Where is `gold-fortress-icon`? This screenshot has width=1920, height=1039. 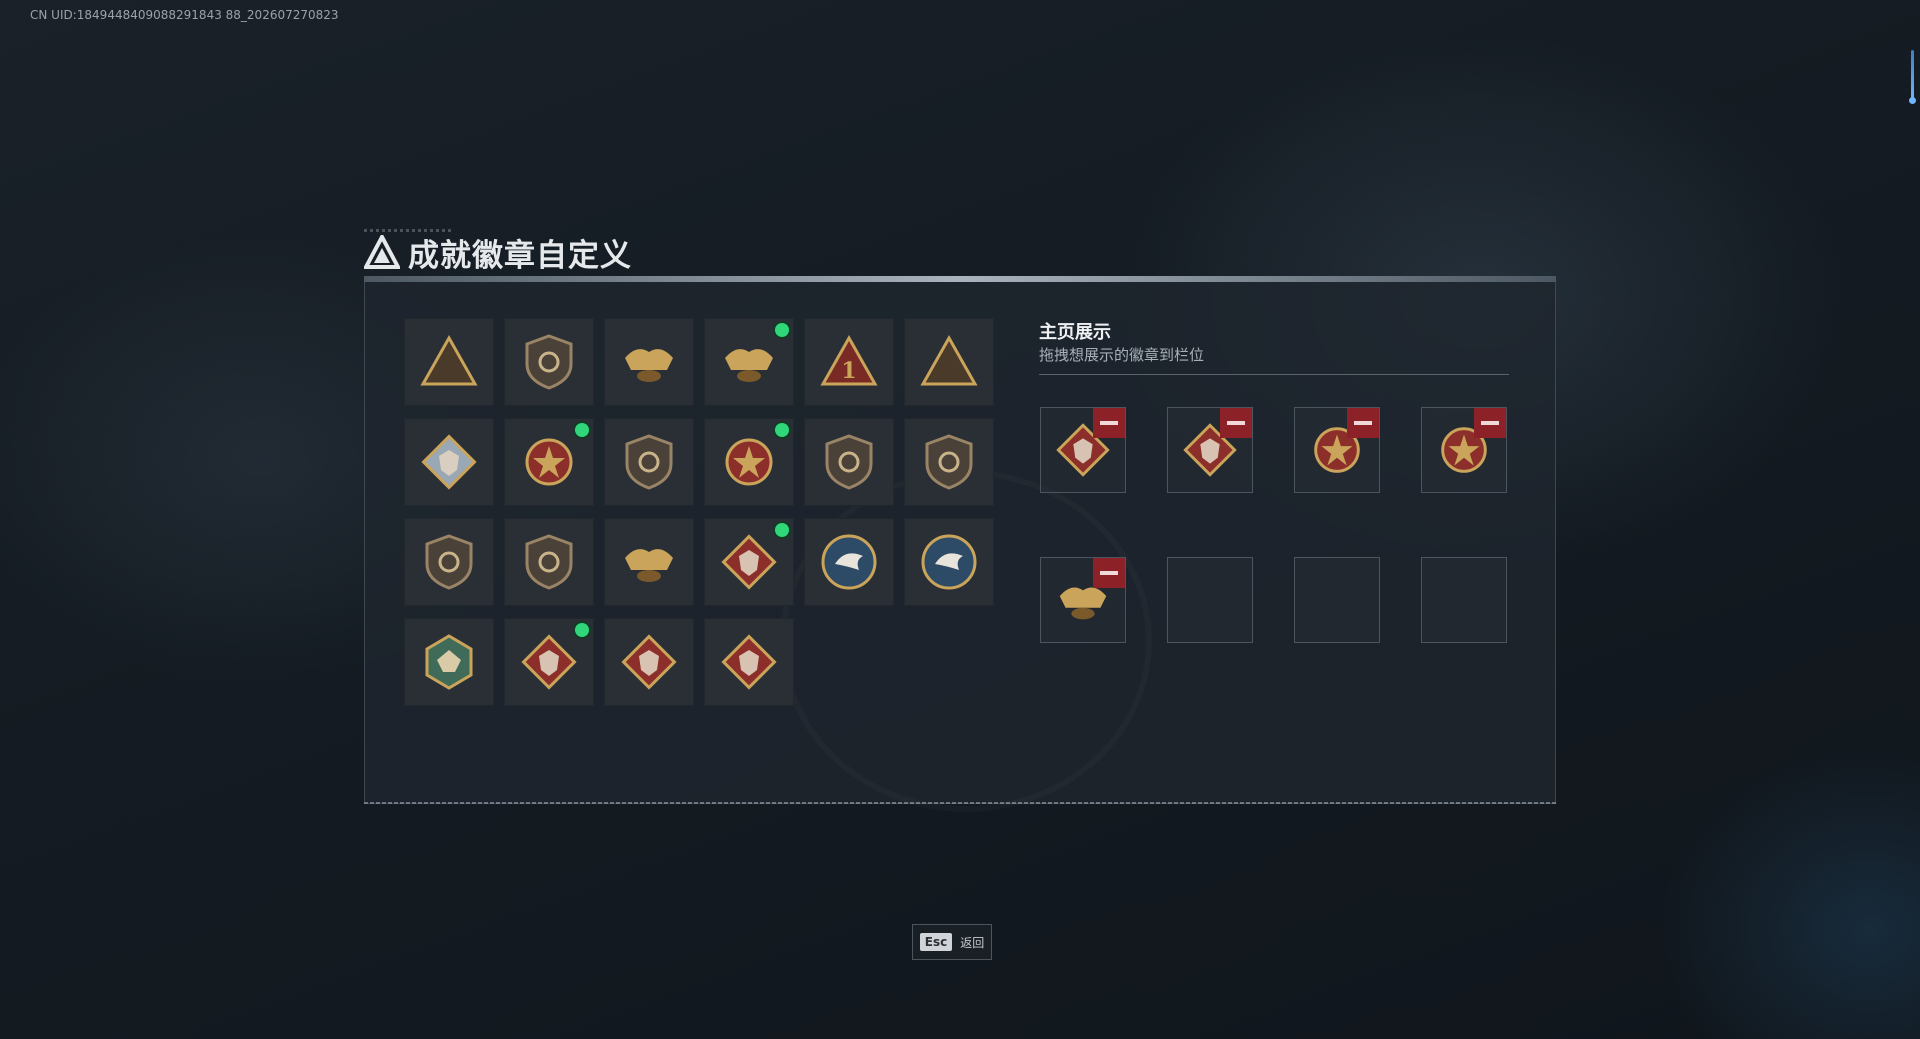 gold-fortress-icon is located at coordinates (649, 365).